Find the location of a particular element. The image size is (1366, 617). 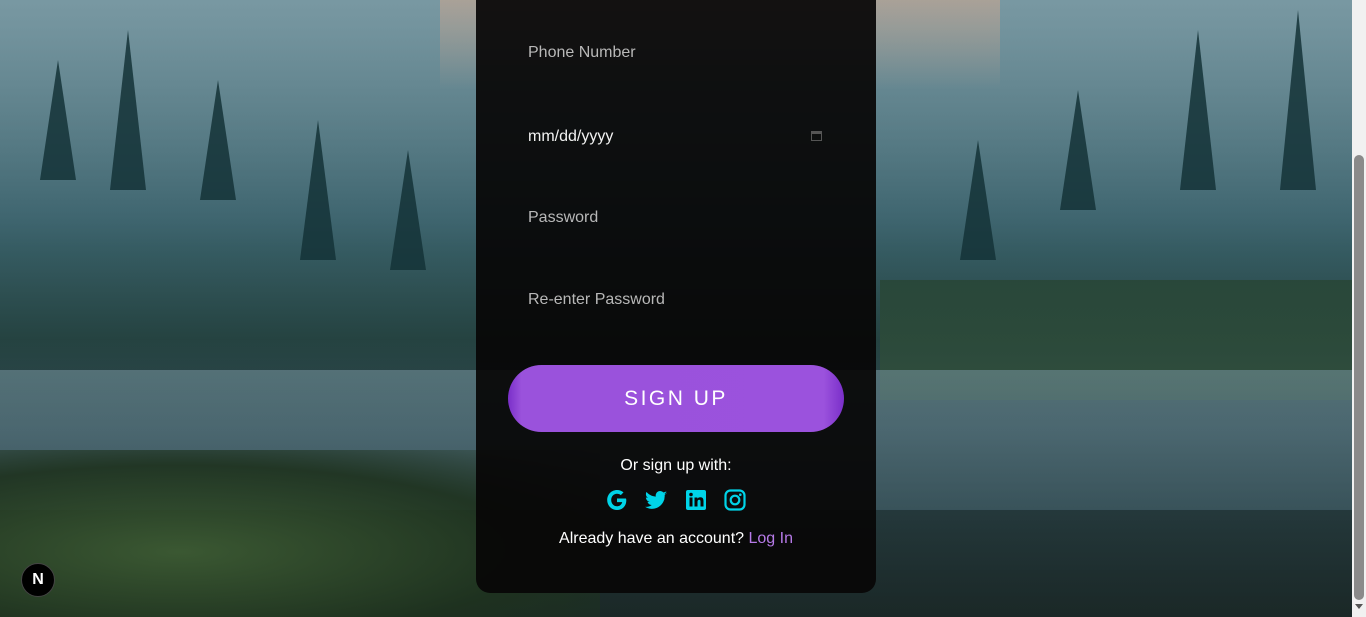

login-prompt: Already have an account? Log In is located at coordinates (676, 539).